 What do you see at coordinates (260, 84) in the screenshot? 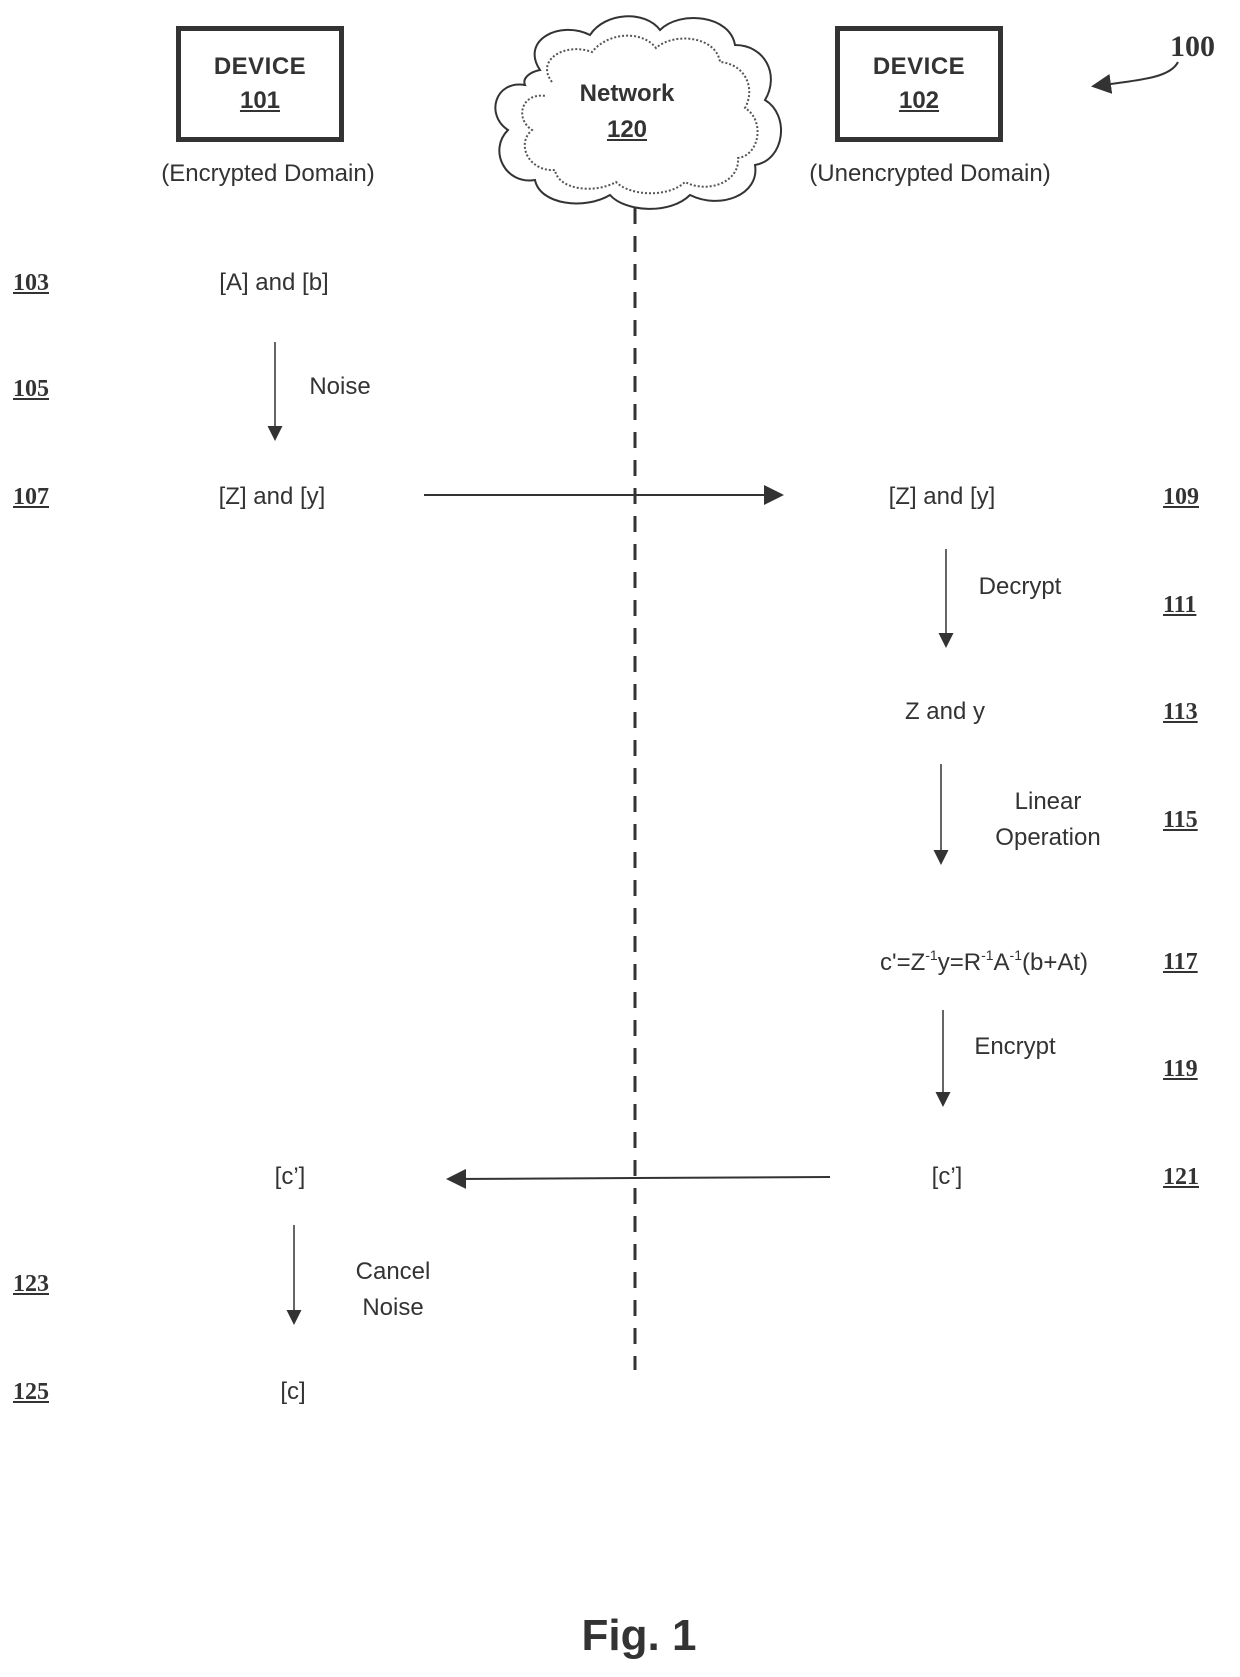
I see `device-101-box: DEVICE 101` at bounding box center [260, 84].